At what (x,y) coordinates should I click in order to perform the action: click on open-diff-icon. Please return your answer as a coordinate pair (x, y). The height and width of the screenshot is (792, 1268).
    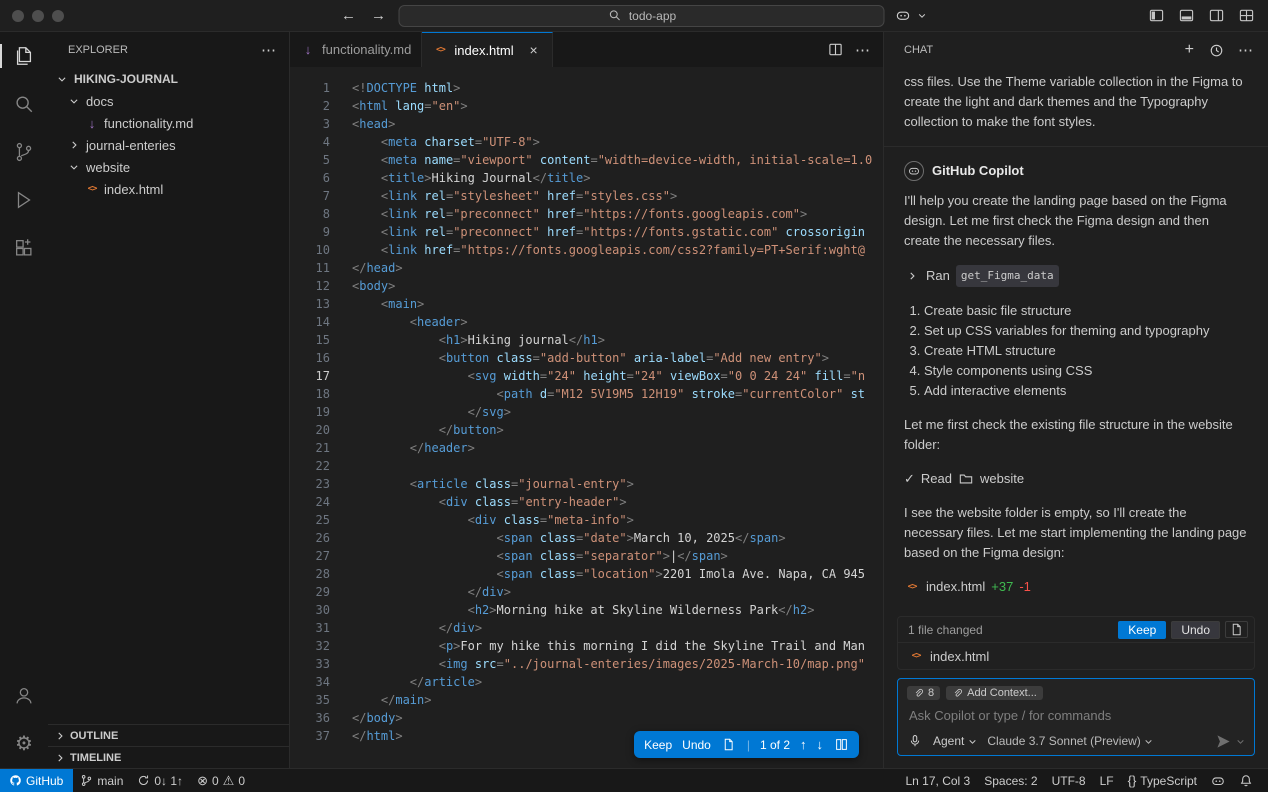
    Looking at the image, I should click on (841, 745).